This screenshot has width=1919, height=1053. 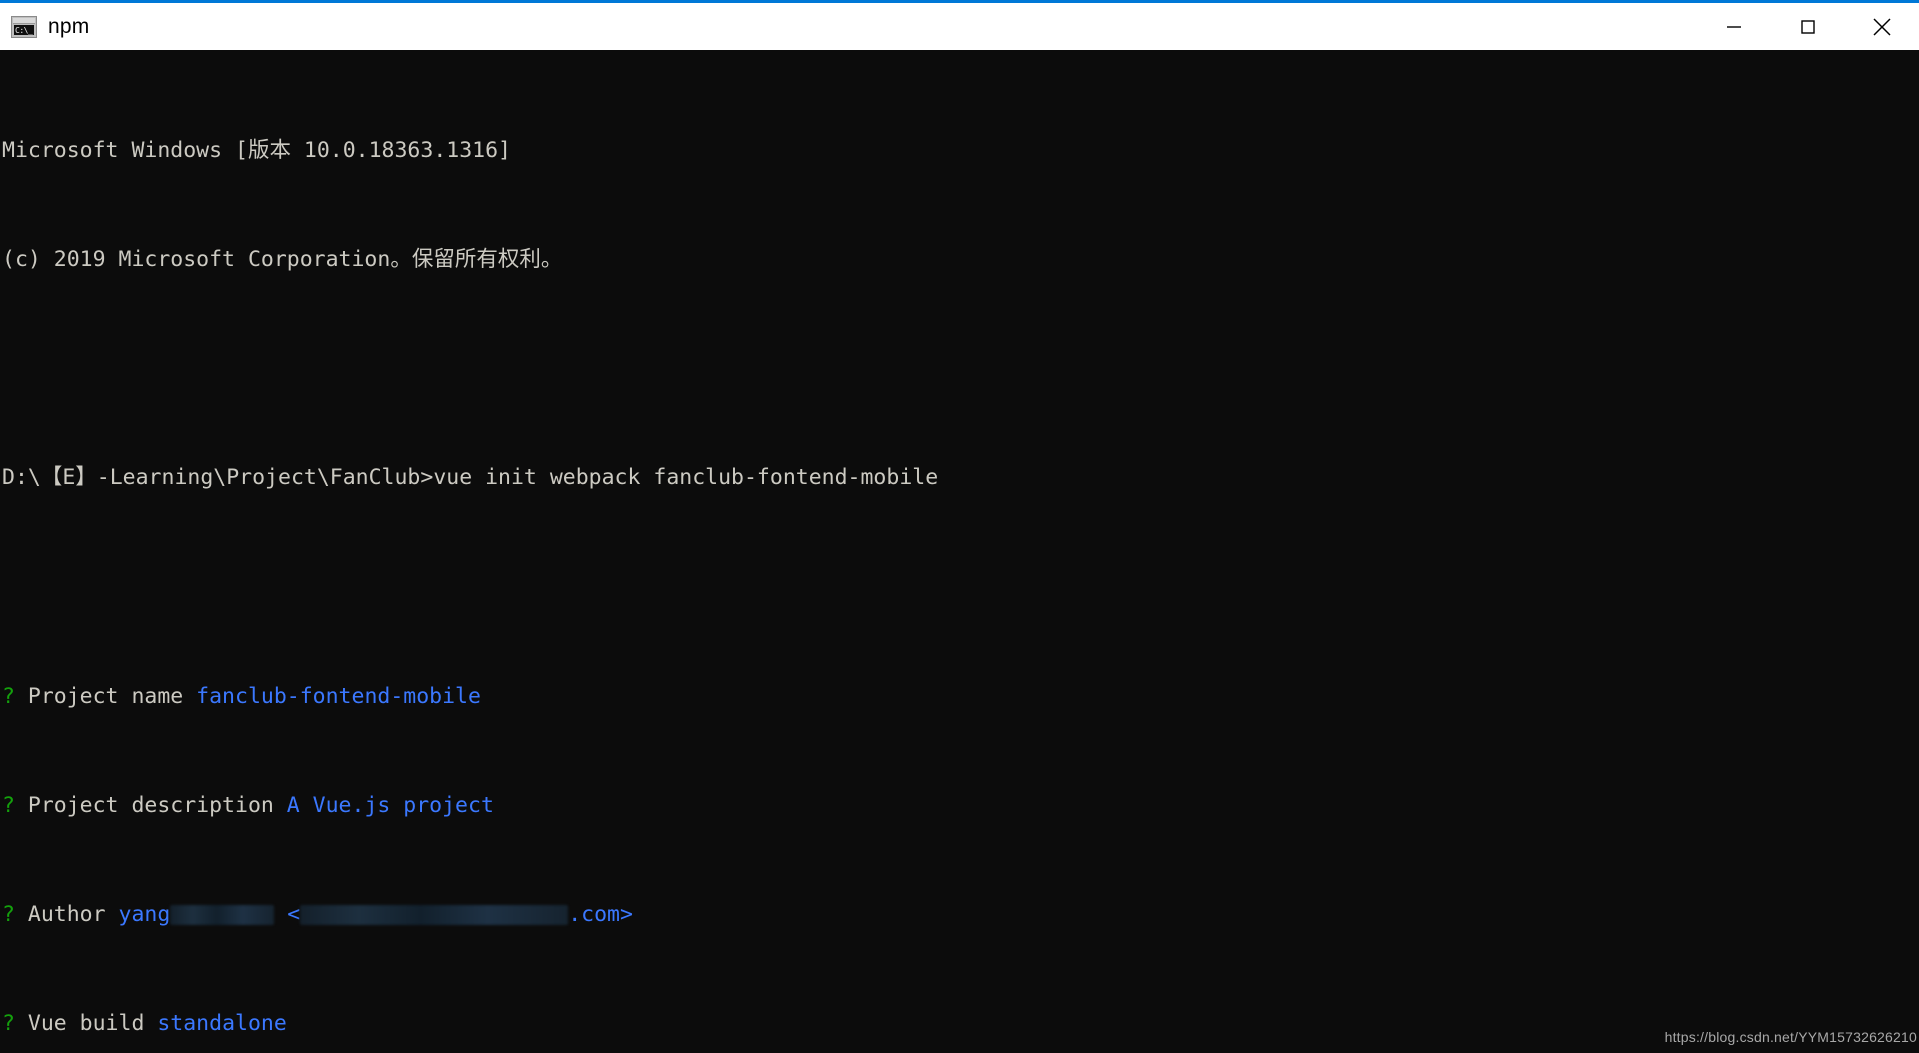 What do you see at coordinates (105, 696) in the screenshot?
I see `project-name-label: Project name` at bounding box center [105, 696].